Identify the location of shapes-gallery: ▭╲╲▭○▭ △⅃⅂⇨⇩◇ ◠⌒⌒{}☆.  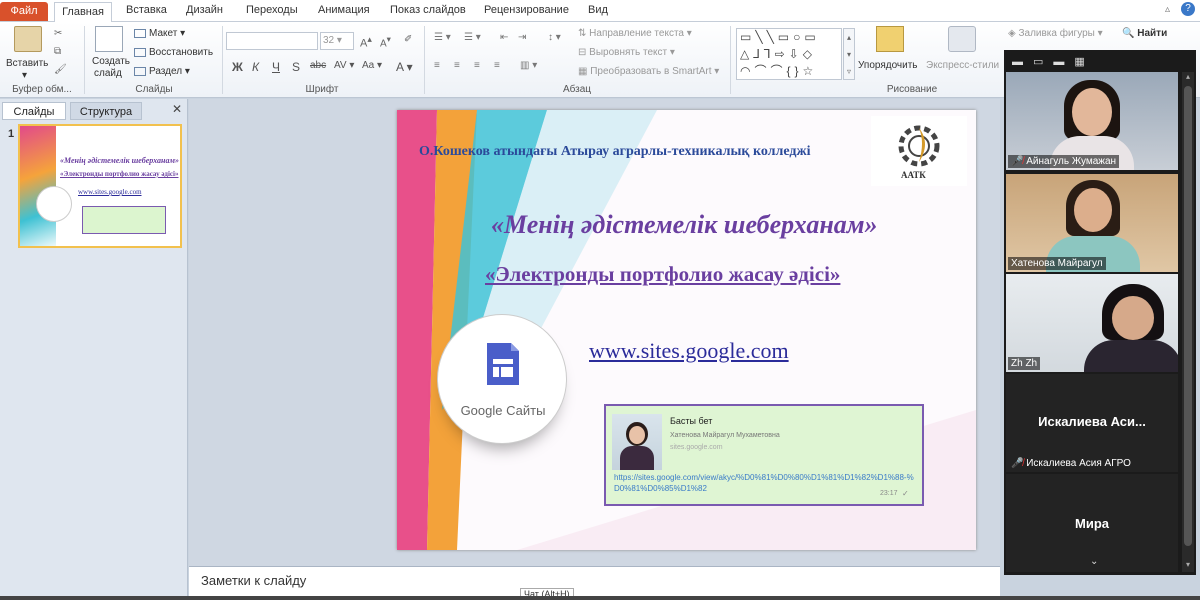
(789, 54).